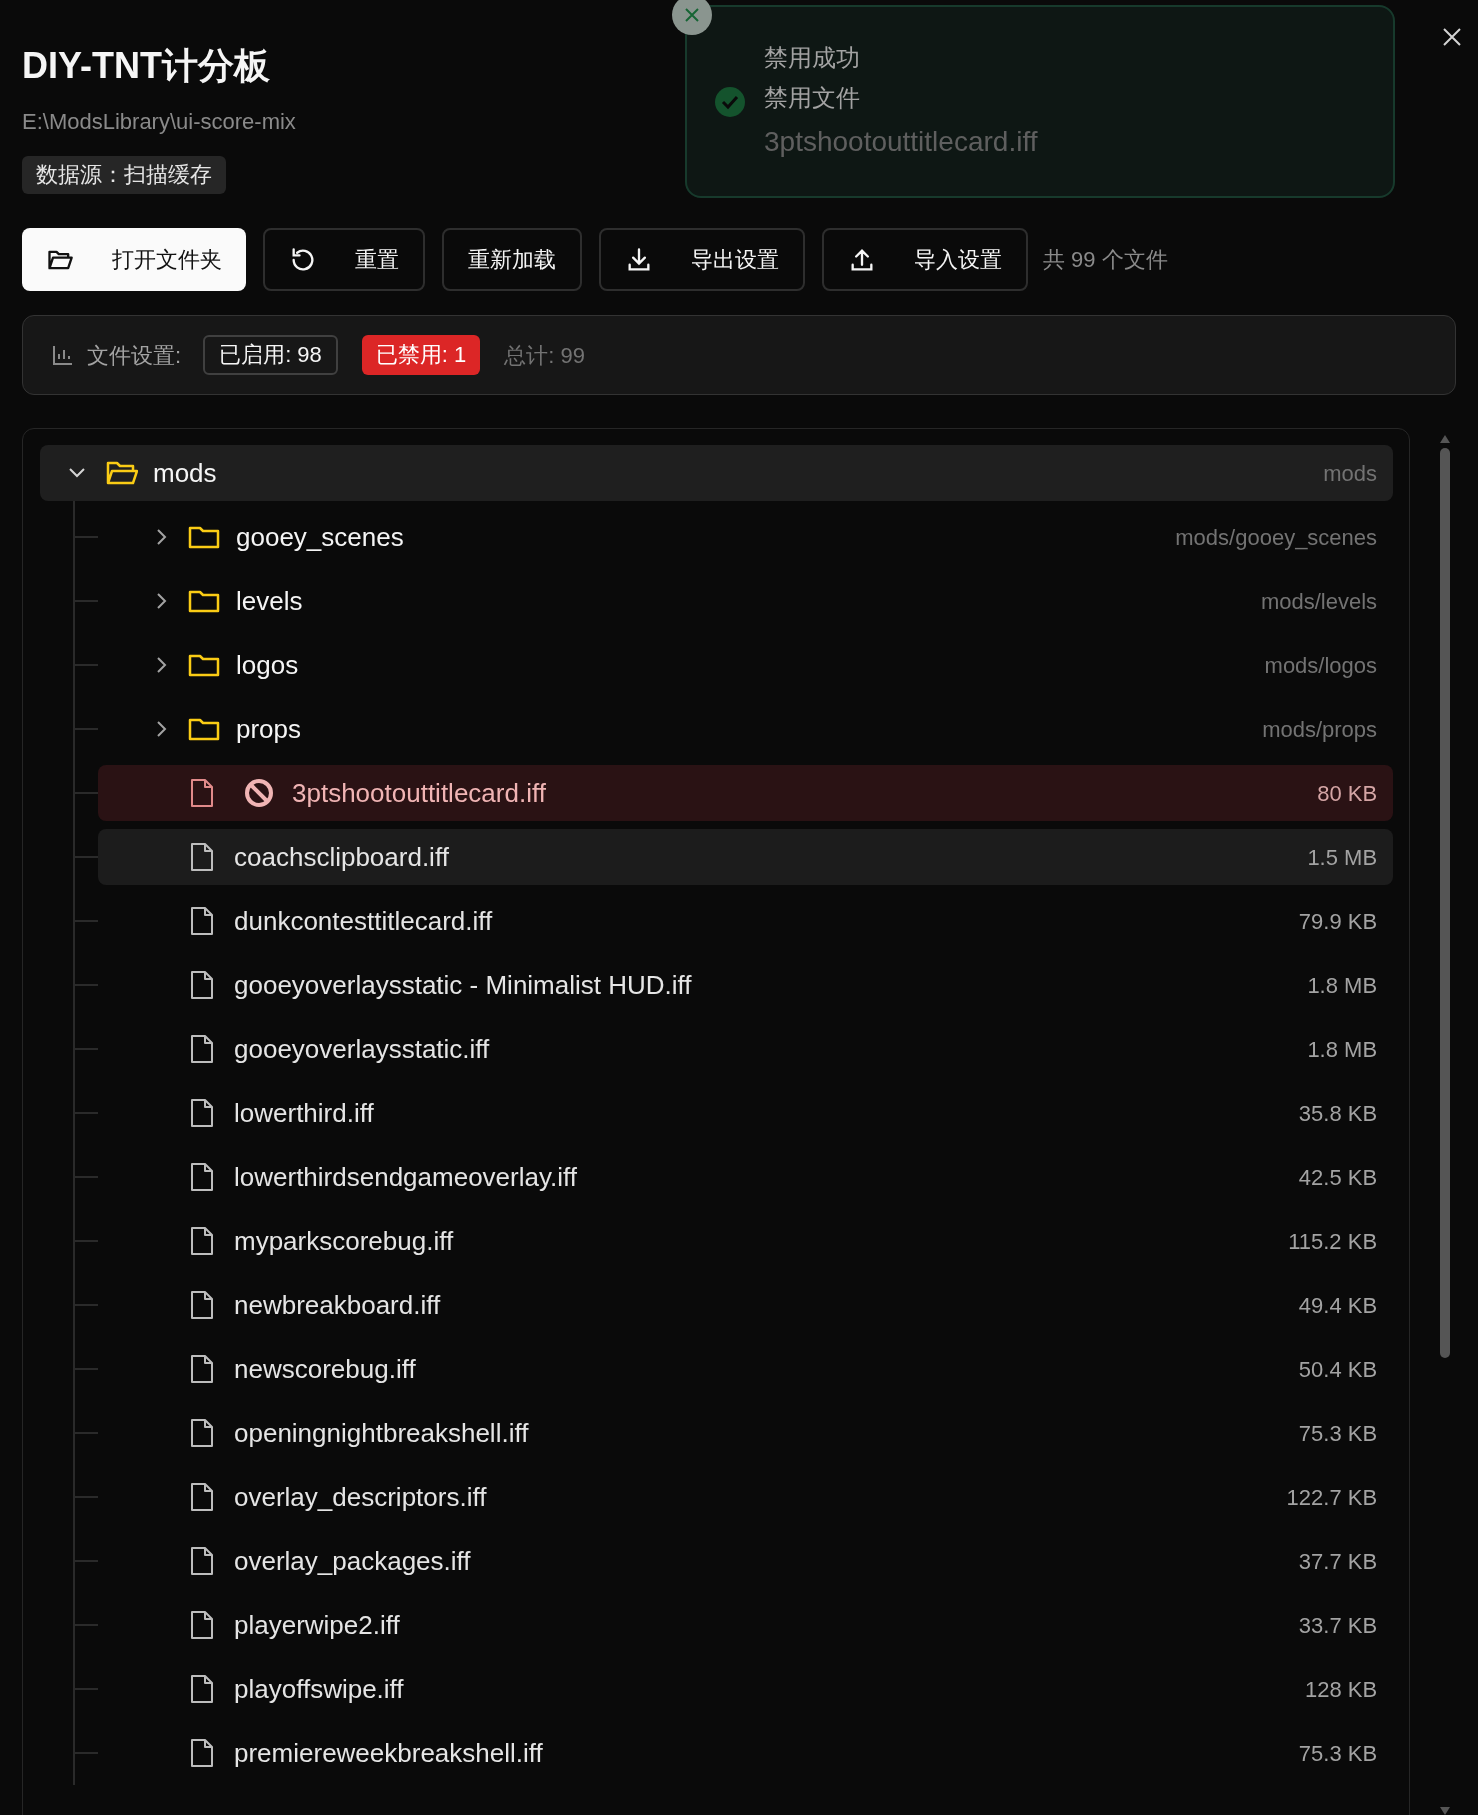  Describe the element at coordinates (344, 259) in the screenshot. I see `reset-button: 重置` at that location.